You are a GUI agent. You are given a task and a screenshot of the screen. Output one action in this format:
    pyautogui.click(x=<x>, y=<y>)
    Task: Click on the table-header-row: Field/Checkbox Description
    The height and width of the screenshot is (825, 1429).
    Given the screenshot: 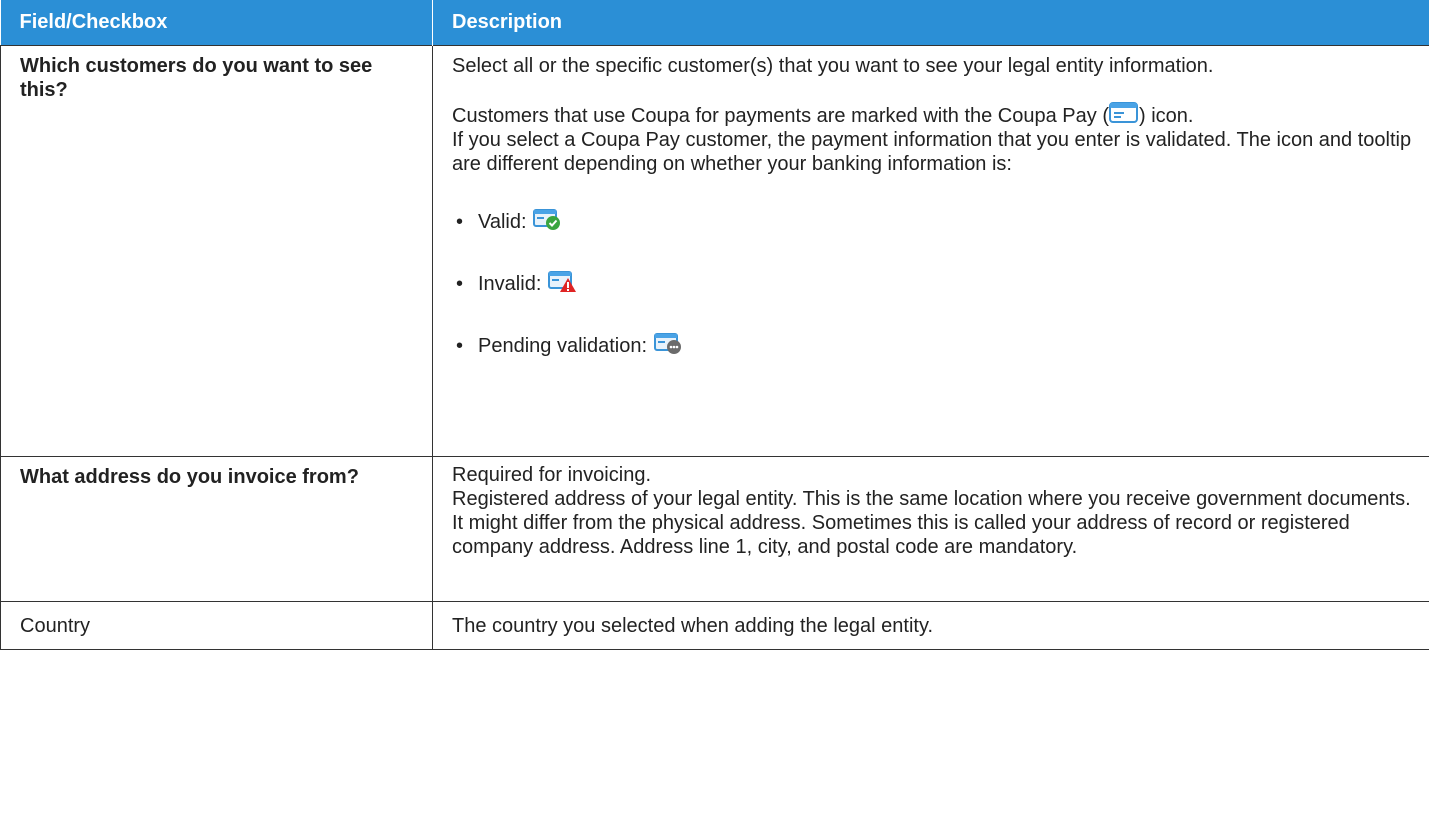 What is the action you would take?
    pyautogui.click(x=714, y=23)
    